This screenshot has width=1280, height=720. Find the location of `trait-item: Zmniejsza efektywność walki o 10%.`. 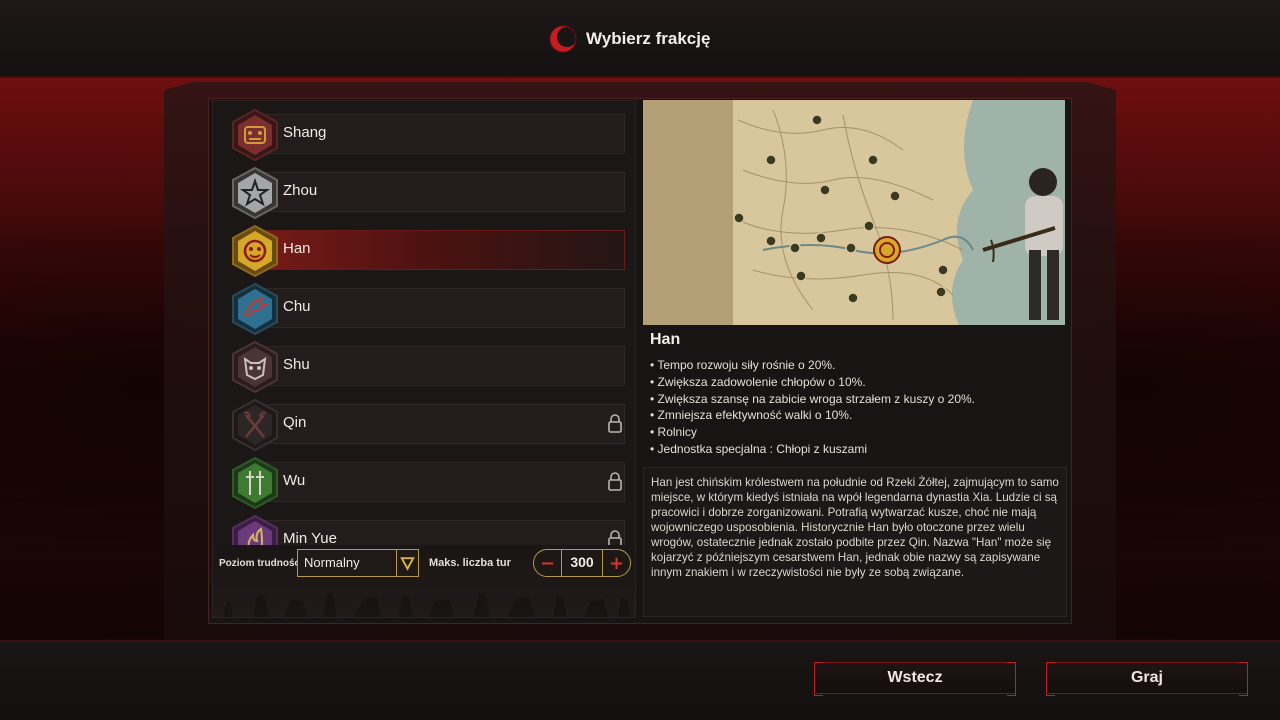

trait-item: Zmniejsza efektywność walki o 10%. is located at coordinates (855, 415).